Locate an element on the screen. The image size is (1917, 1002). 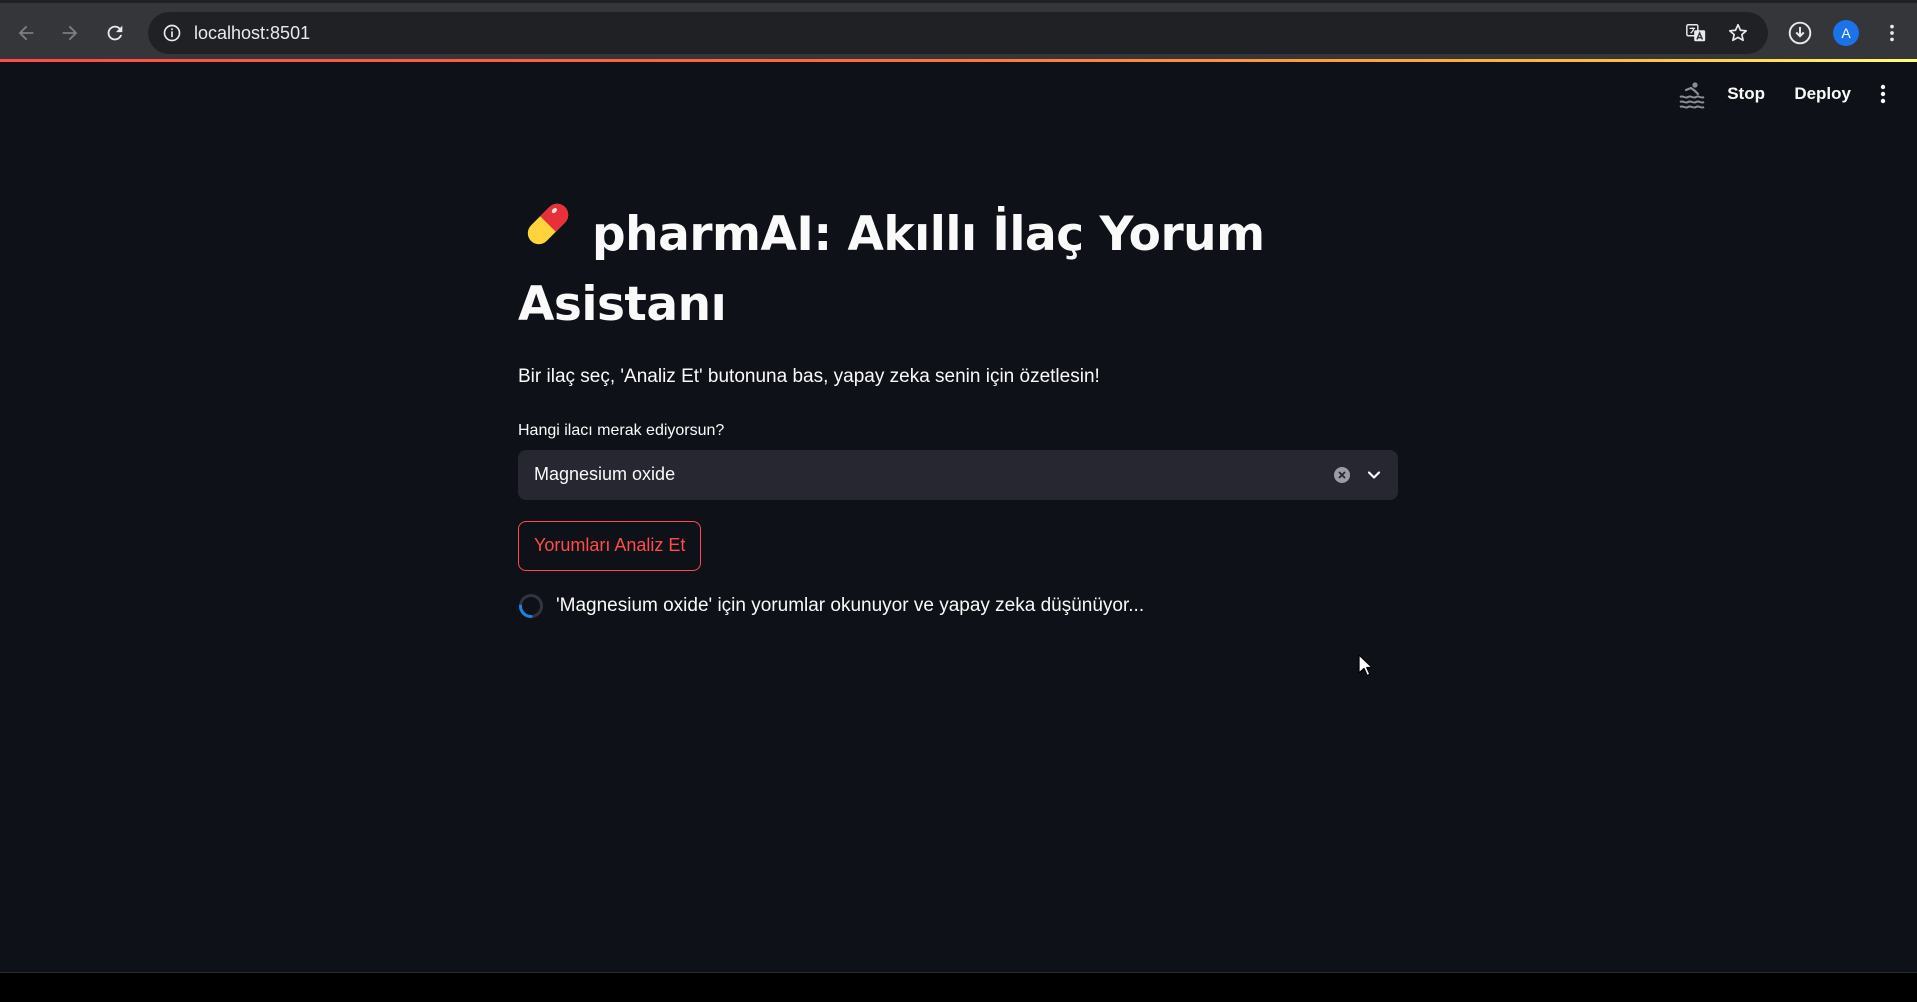
bottom-strip is located at coordinates (958, 987).